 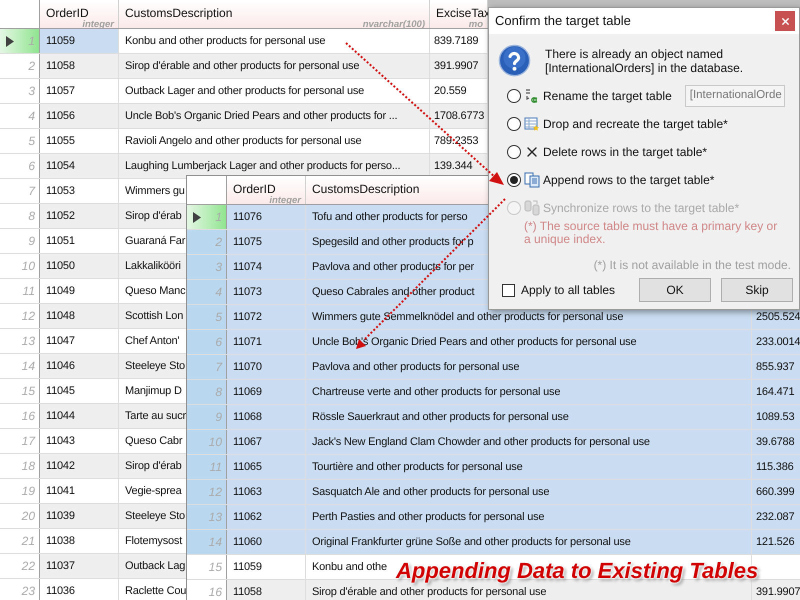 What do you see at coordinates (776, 392) in the screenshot?
I see `table-cell: 164.471` at bounding box center [776, 392].